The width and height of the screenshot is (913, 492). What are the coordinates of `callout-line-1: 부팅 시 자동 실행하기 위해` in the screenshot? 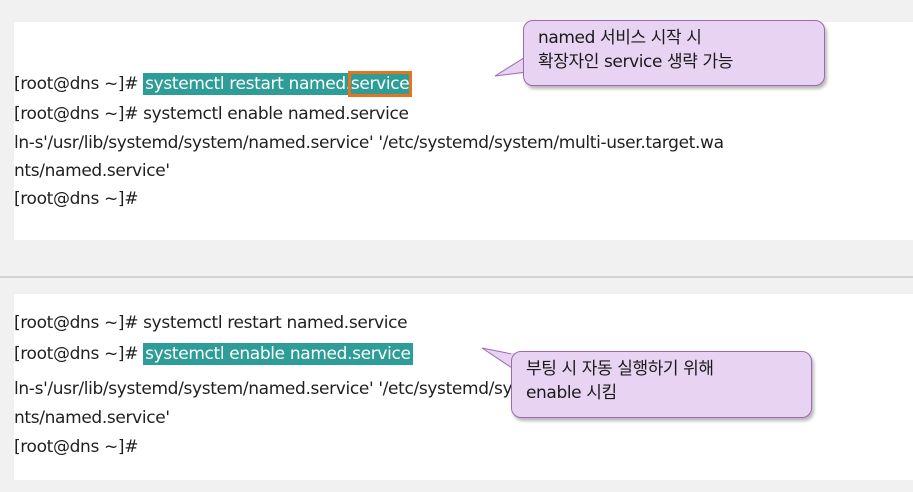 It's located at (620, 369).